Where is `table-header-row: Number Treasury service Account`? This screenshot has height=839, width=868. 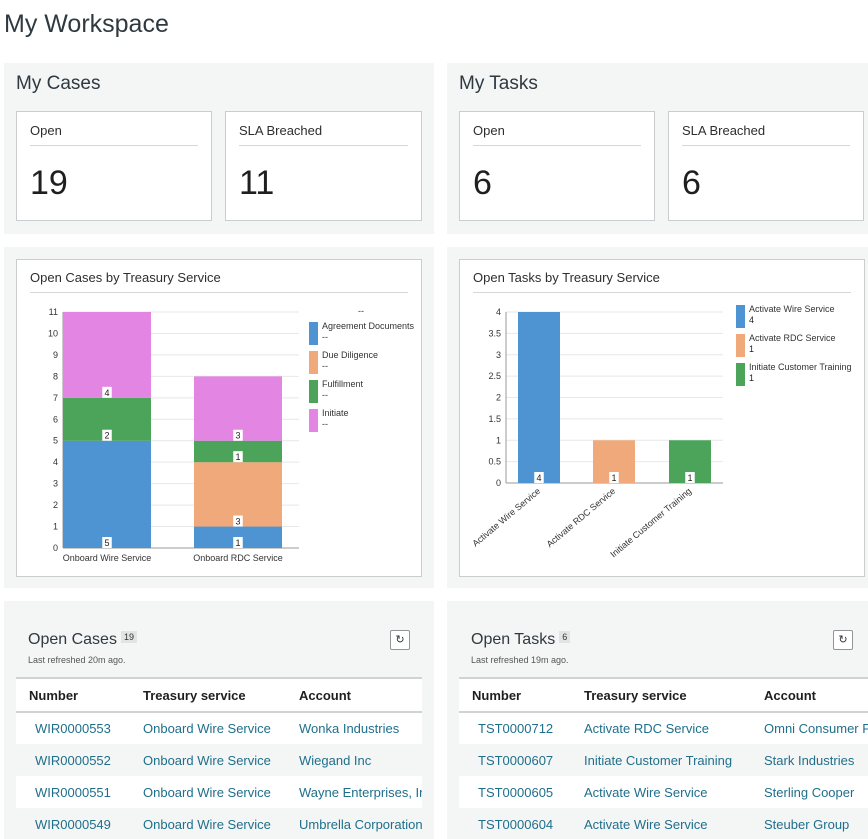
table-header-row: Number Treasury service Account is located at coordinates (663, 695).